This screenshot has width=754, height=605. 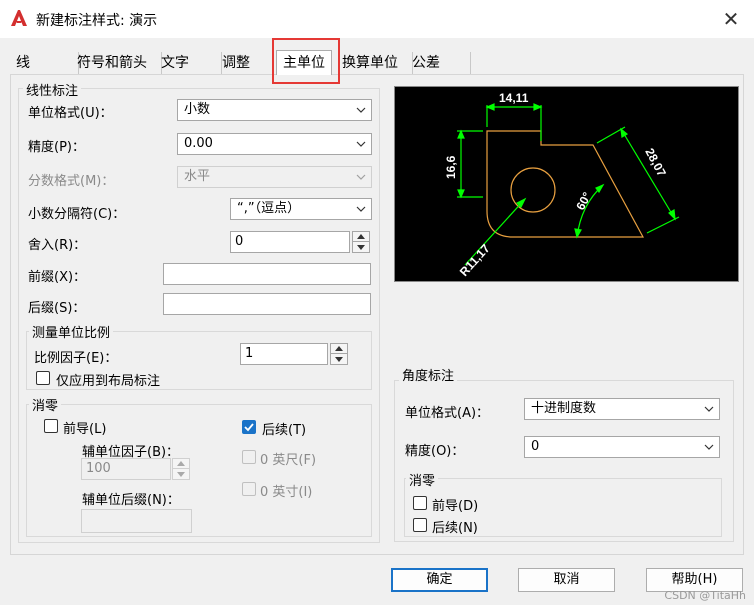 What do you see at coordinates (284, 354) in the screenshot?
I see `scale-factor-input: 1` at bounding box center [284, 354].